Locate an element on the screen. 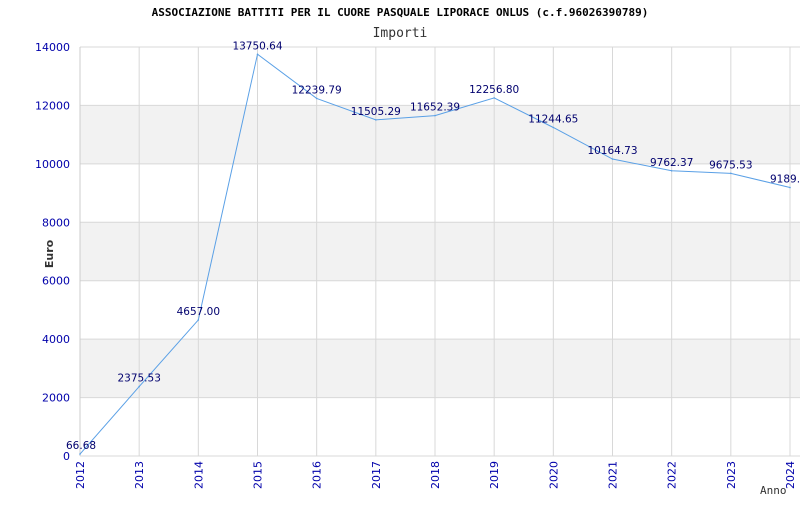 The width and height of the screenshot is (800, 505). y-tick-label: 4000 is located at coordinates (56, 339).